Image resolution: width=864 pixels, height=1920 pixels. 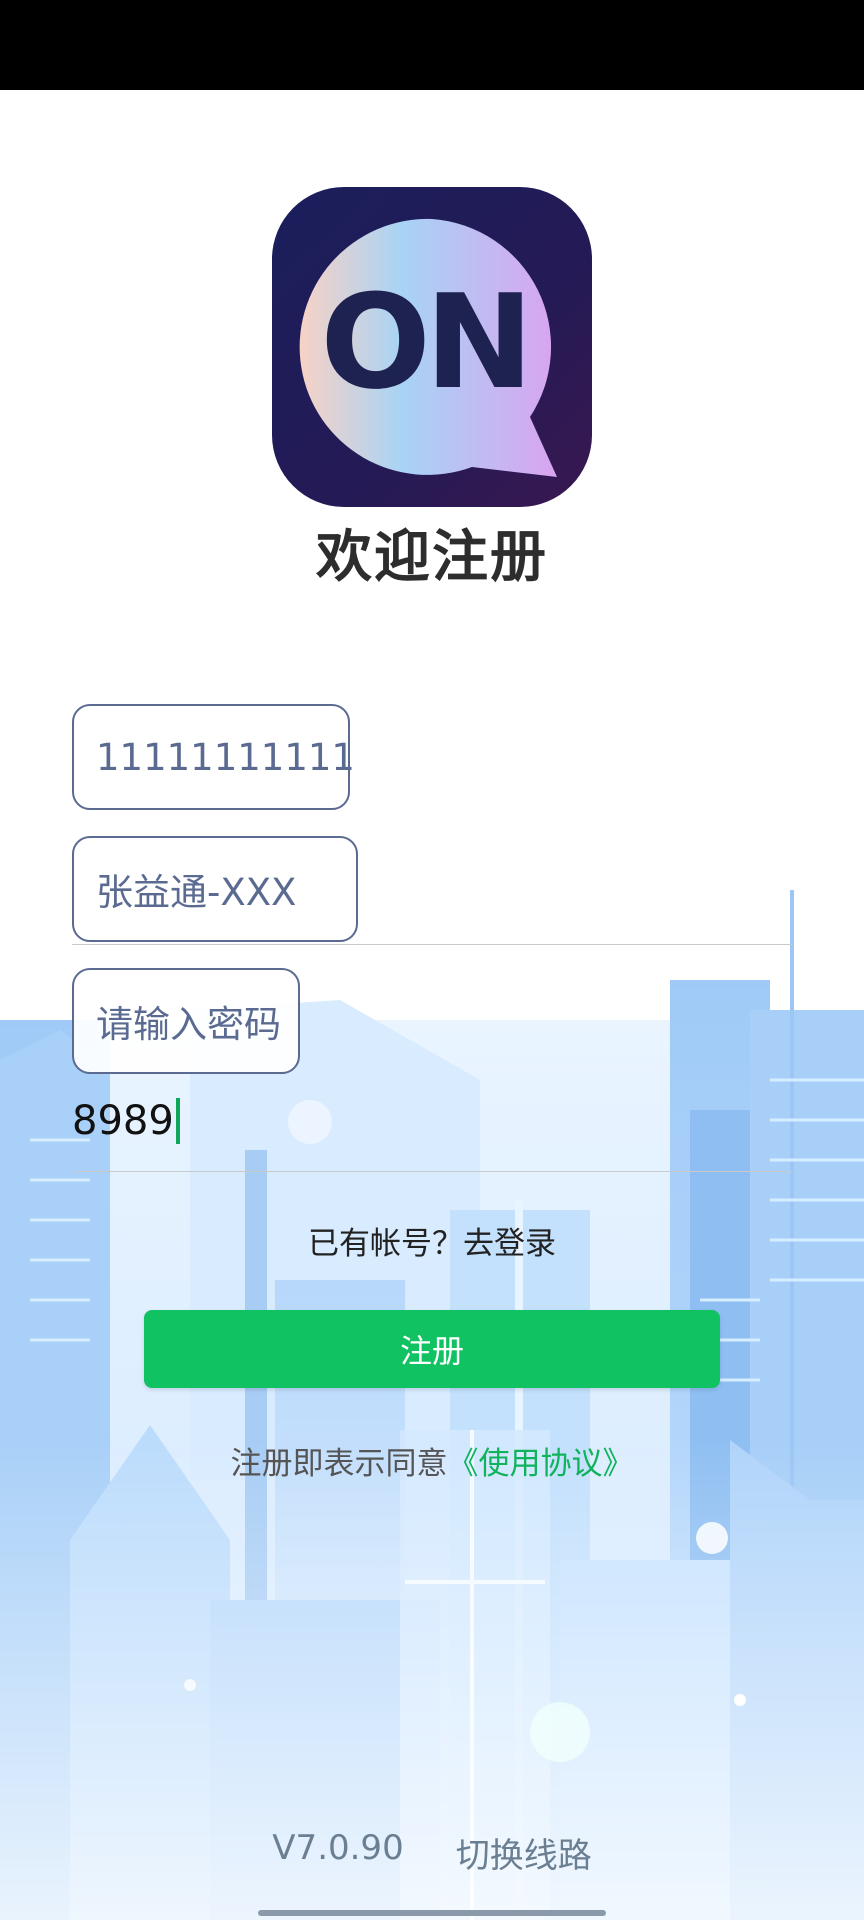 I want to click on name-value: 张益通-XXX, so click(x=196, y=892).